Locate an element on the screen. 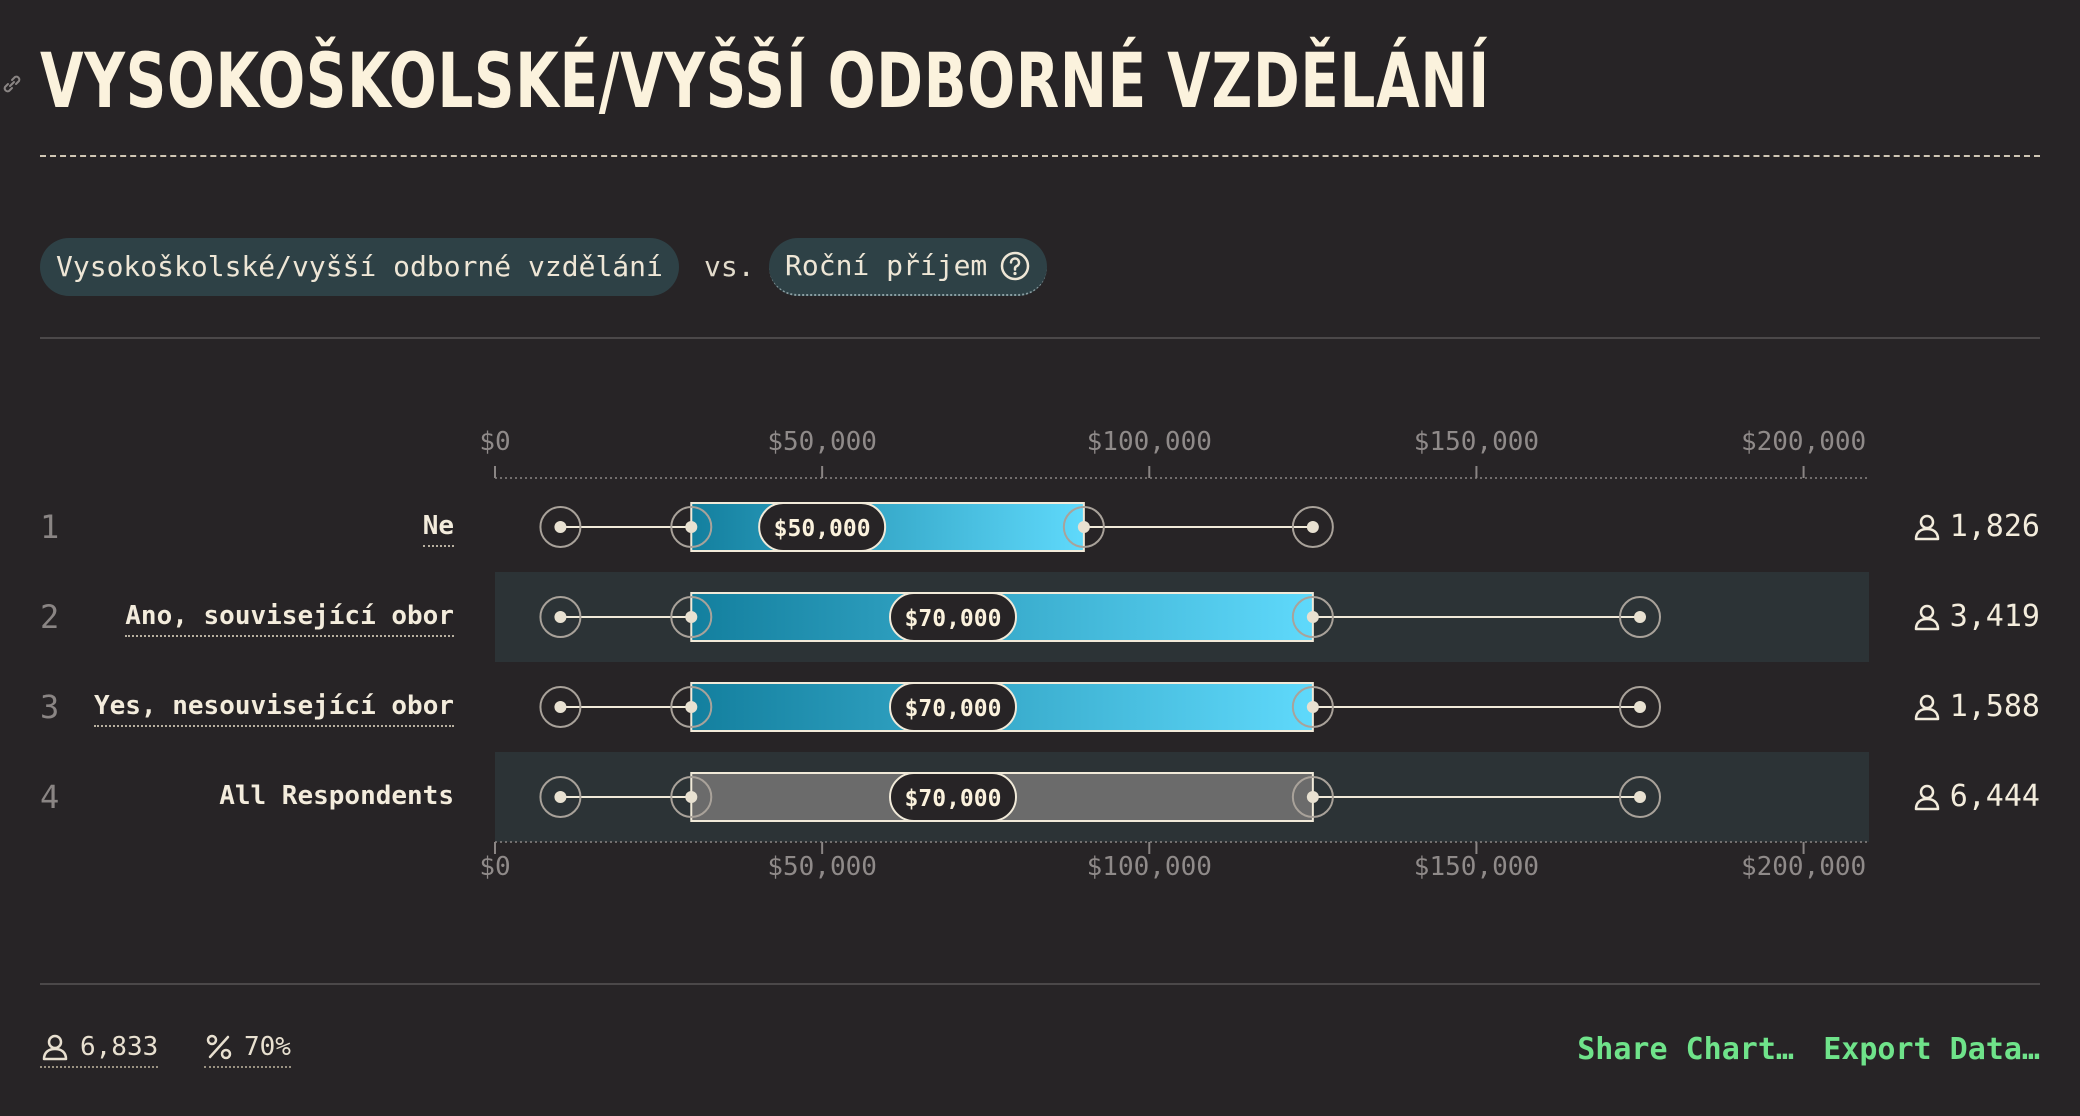  top-tick-label: $50,000 is located at coordinates (822, 442).